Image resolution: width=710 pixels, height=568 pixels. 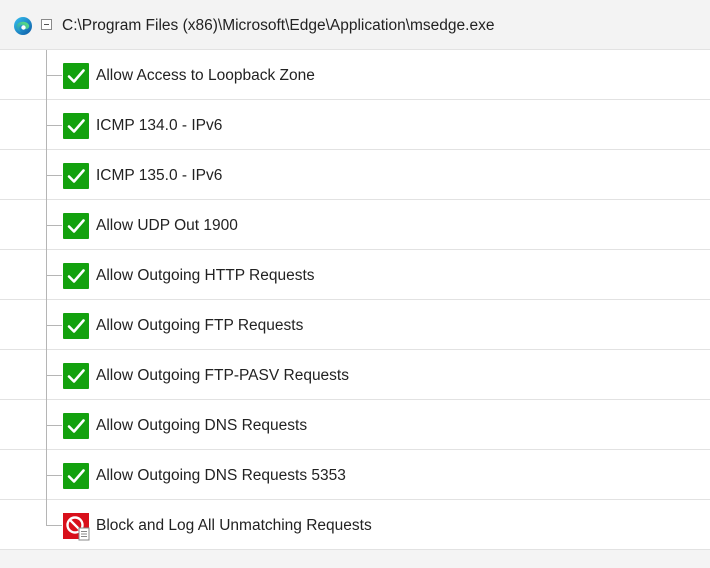 I want to click on rule-row: Allow Outgoing FTP Requests, so click(x=355, y=325).